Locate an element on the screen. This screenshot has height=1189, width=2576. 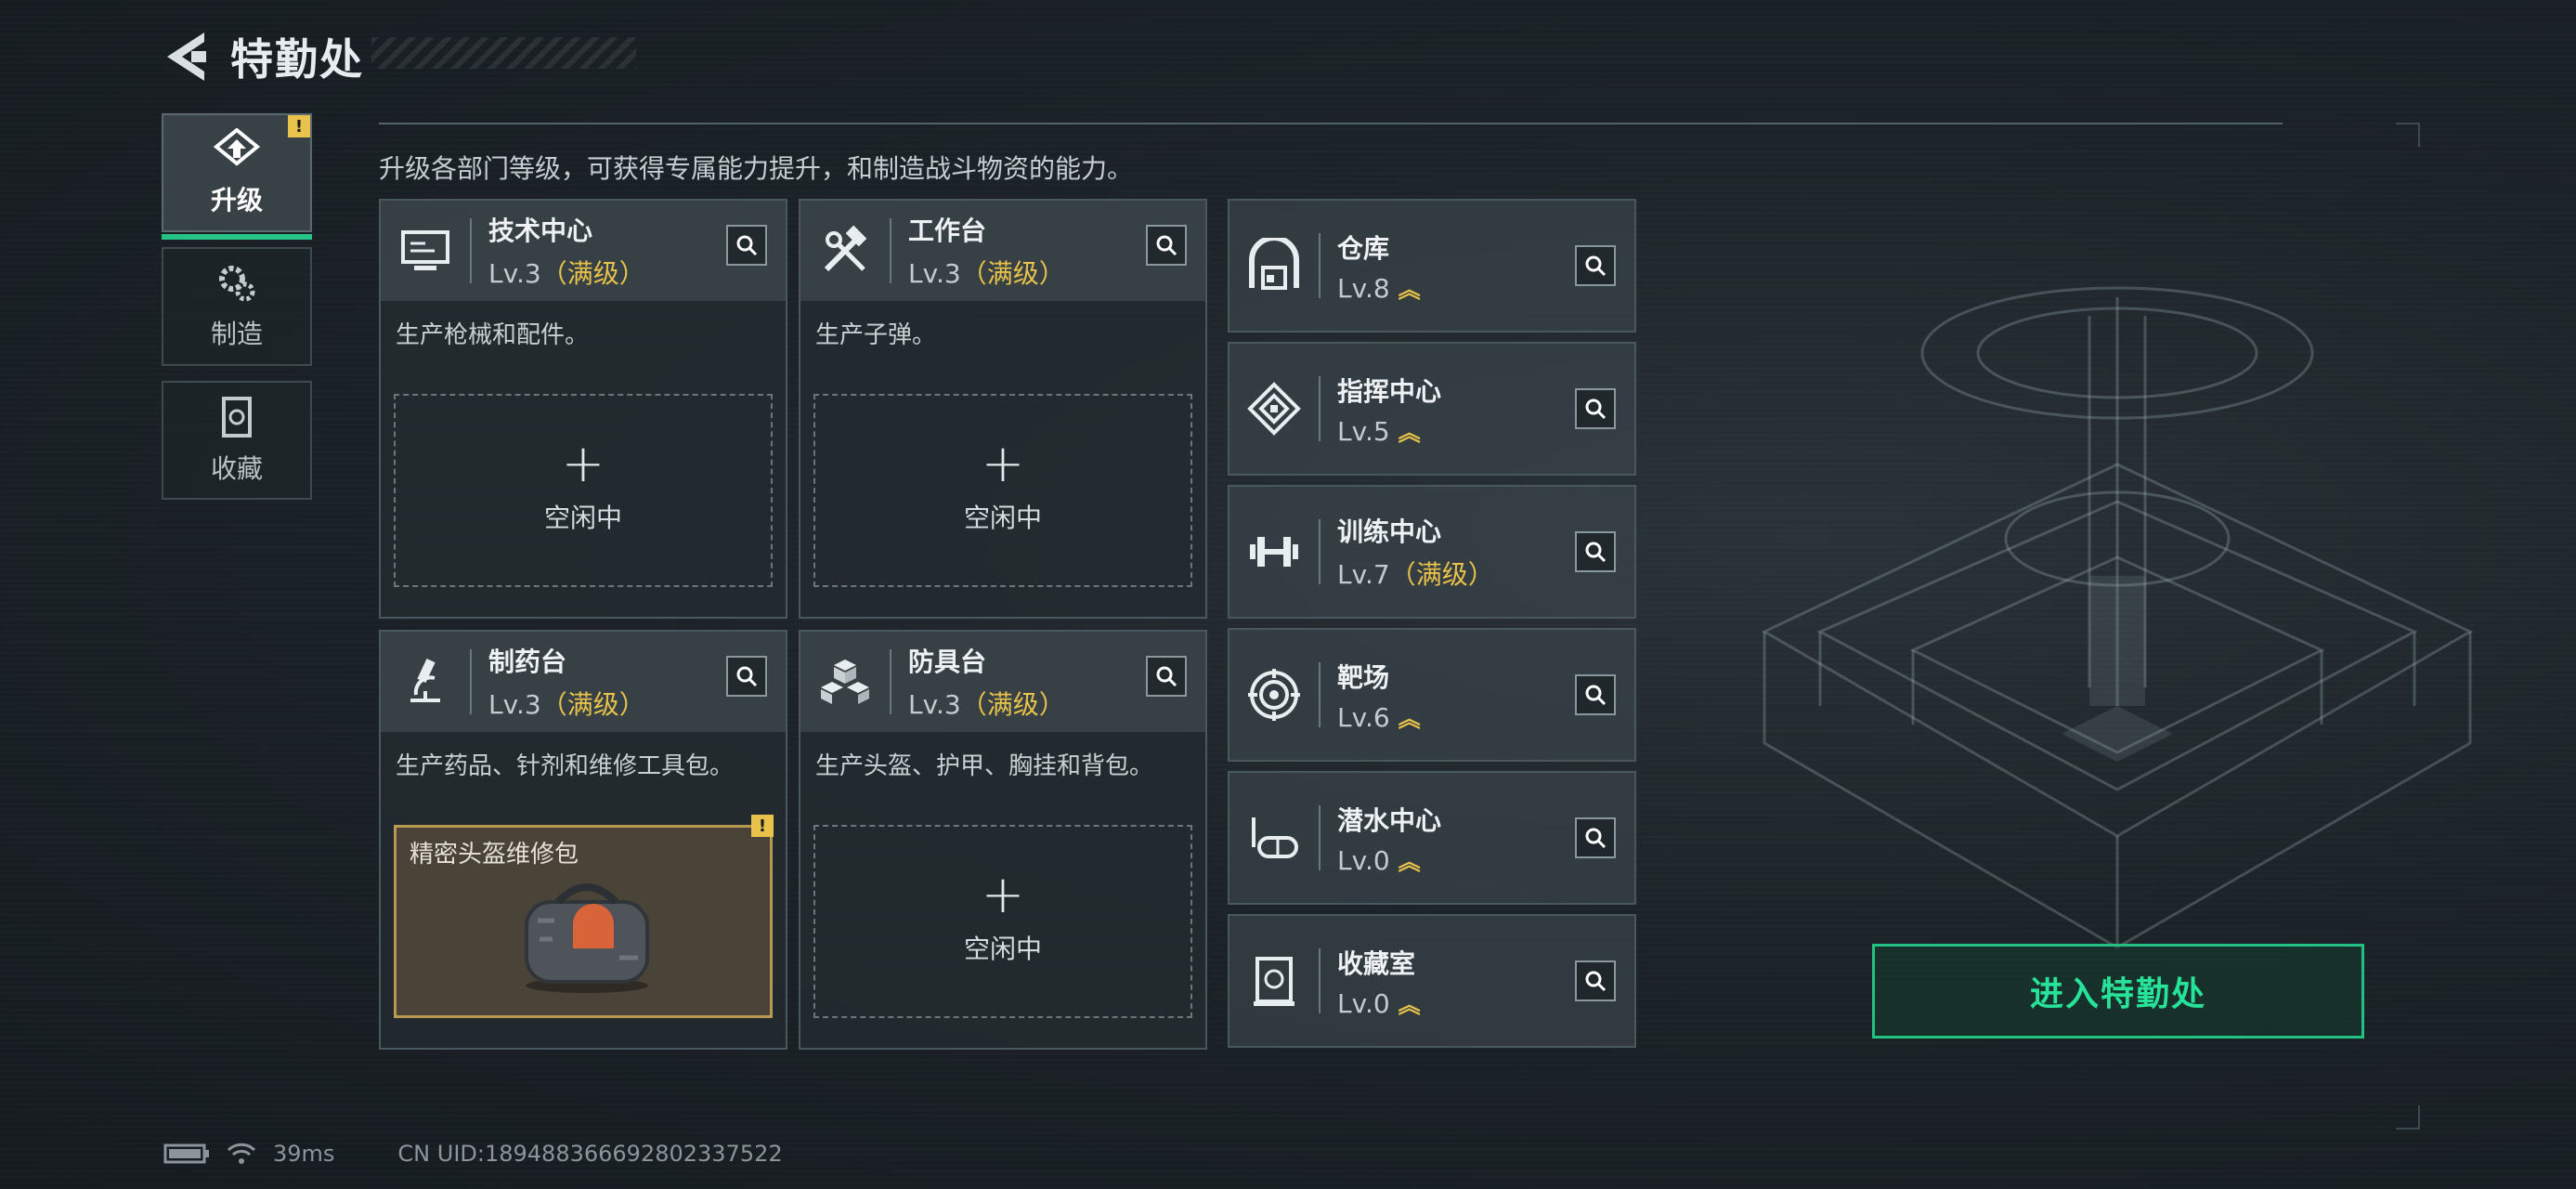
frame-corner is located at coordinates (2408, 135).